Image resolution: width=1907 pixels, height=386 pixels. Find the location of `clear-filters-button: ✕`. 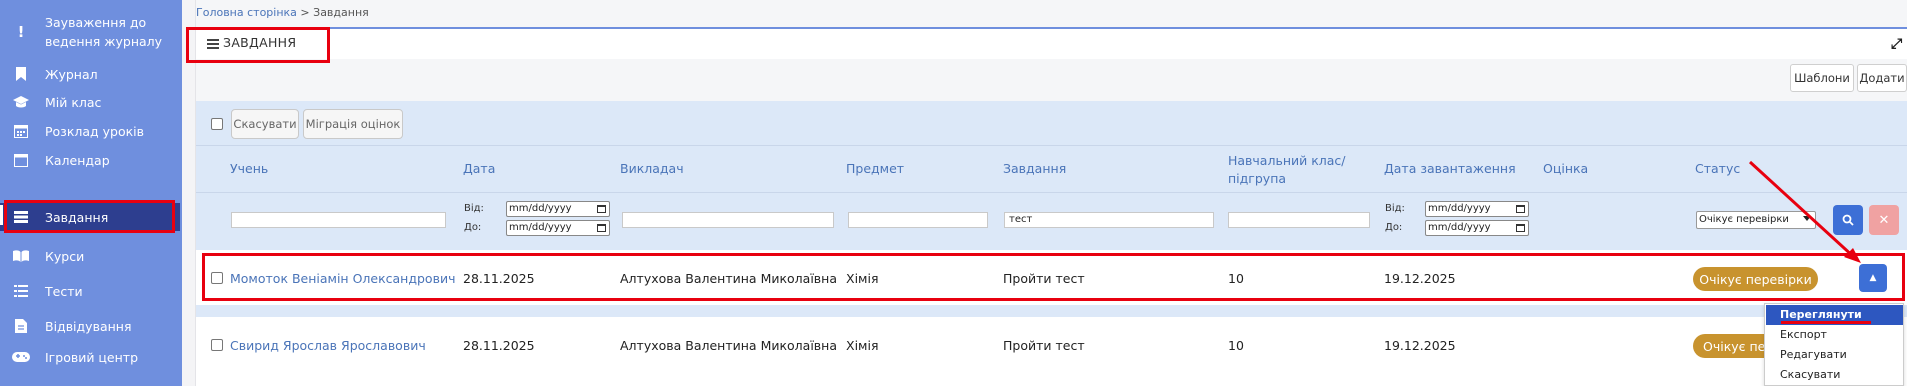

clear-filters-button: ✕ is located at coordinates (1884, 220).